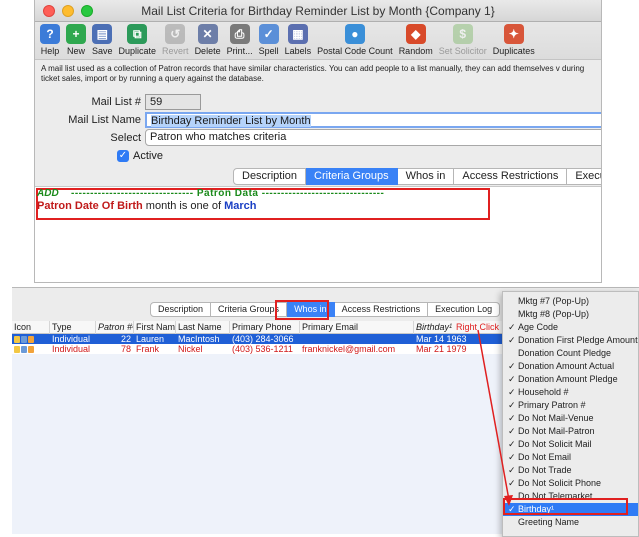  What do you see at coordinates (478, 327) in the screenshot?
I see `right-click-annotation: Right Click` at bounding box center [478, 327].